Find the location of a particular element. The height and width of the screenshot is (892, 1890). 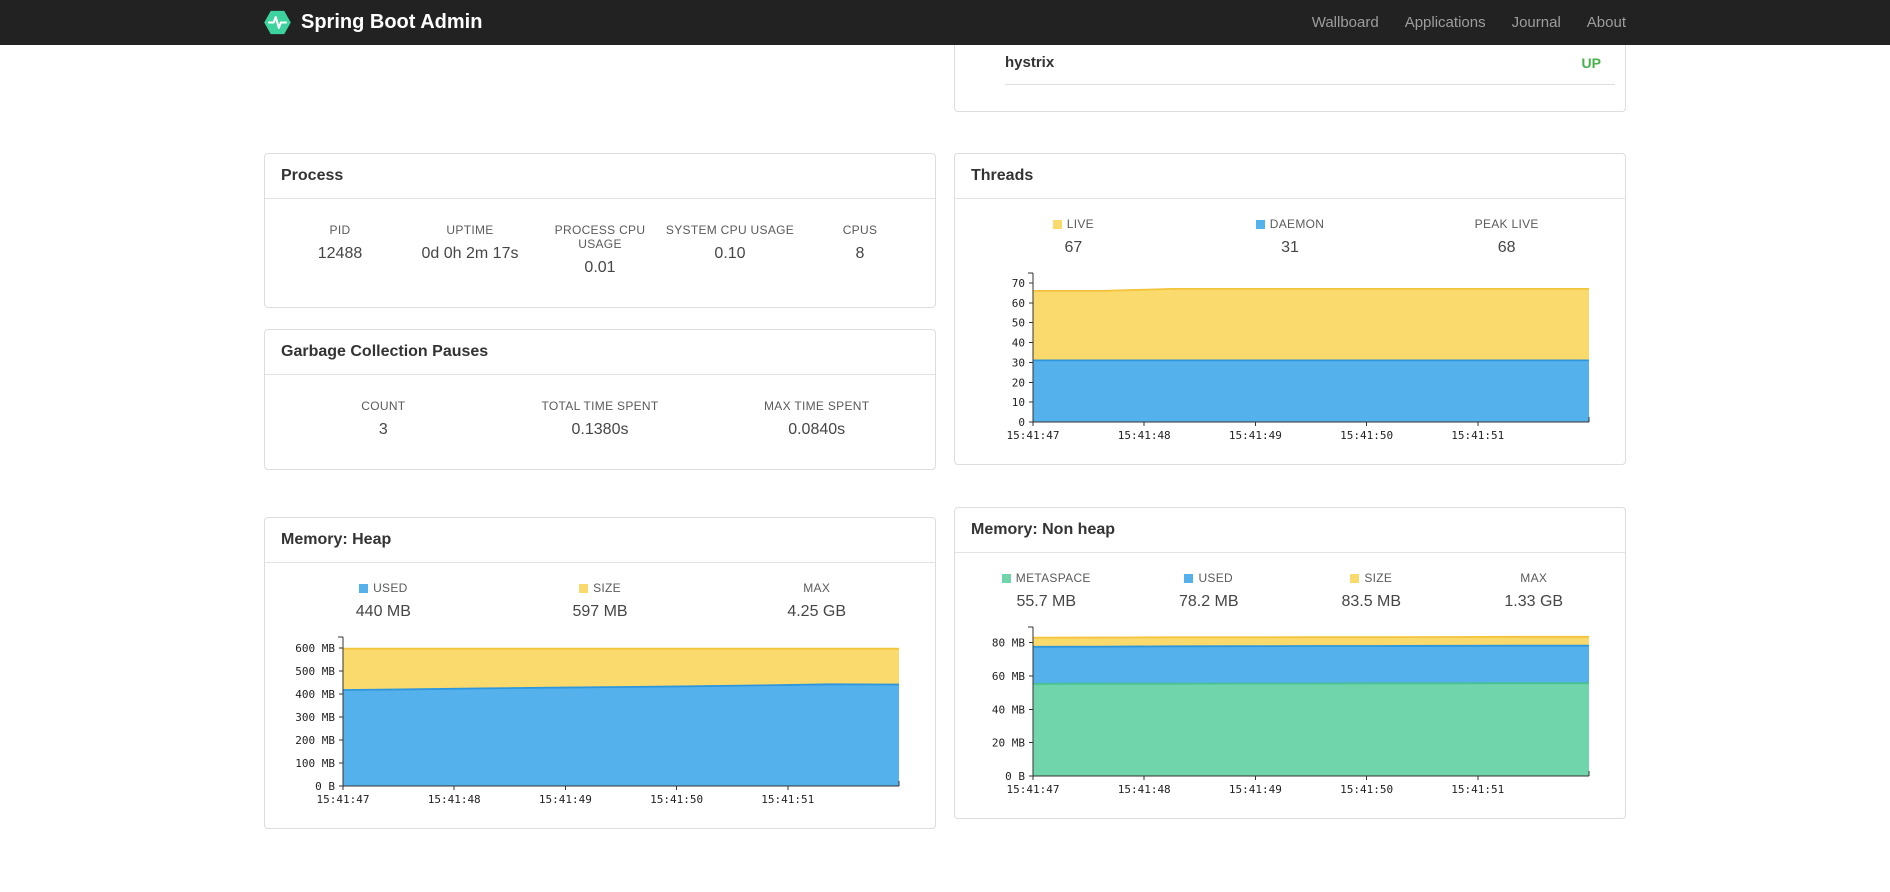

stat-label: UPTIME is located at coordinates (470, 230).